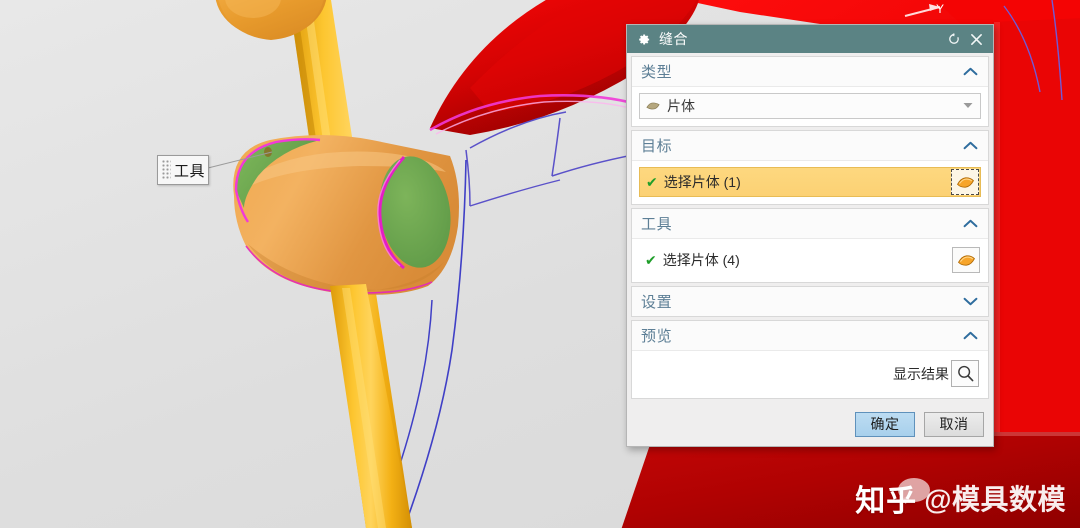  I want to click on target-select-sheet-row: ✔ 选择片体 (1), so click(810, 182).